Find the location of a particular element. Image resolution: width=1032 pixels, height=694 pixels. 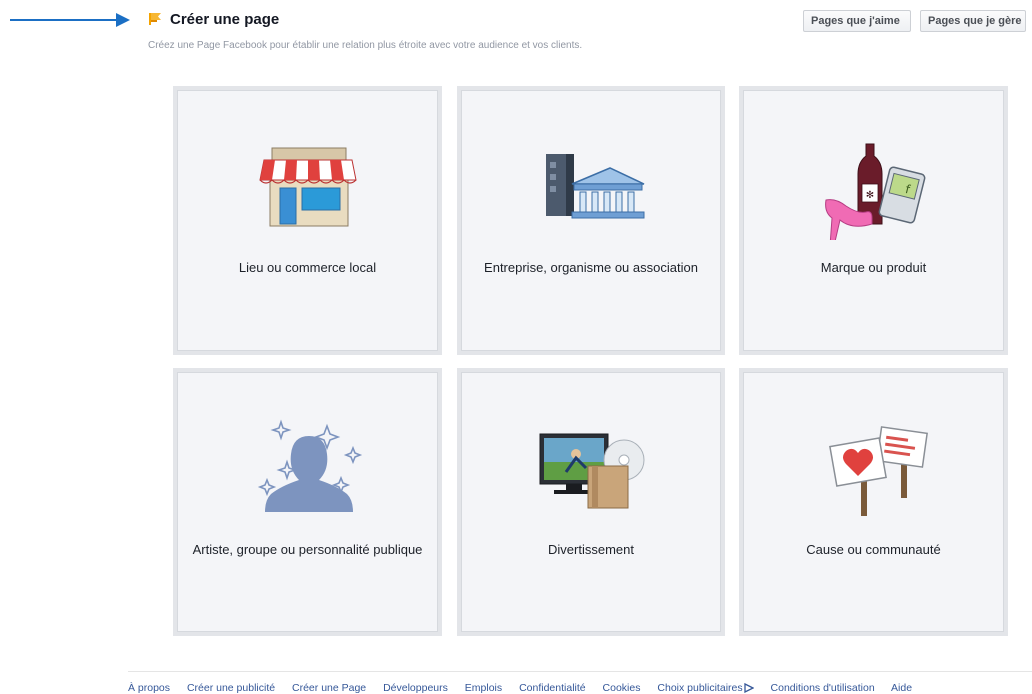

category-card-entertainment: Divertissement is located at coordinates (591, 502).